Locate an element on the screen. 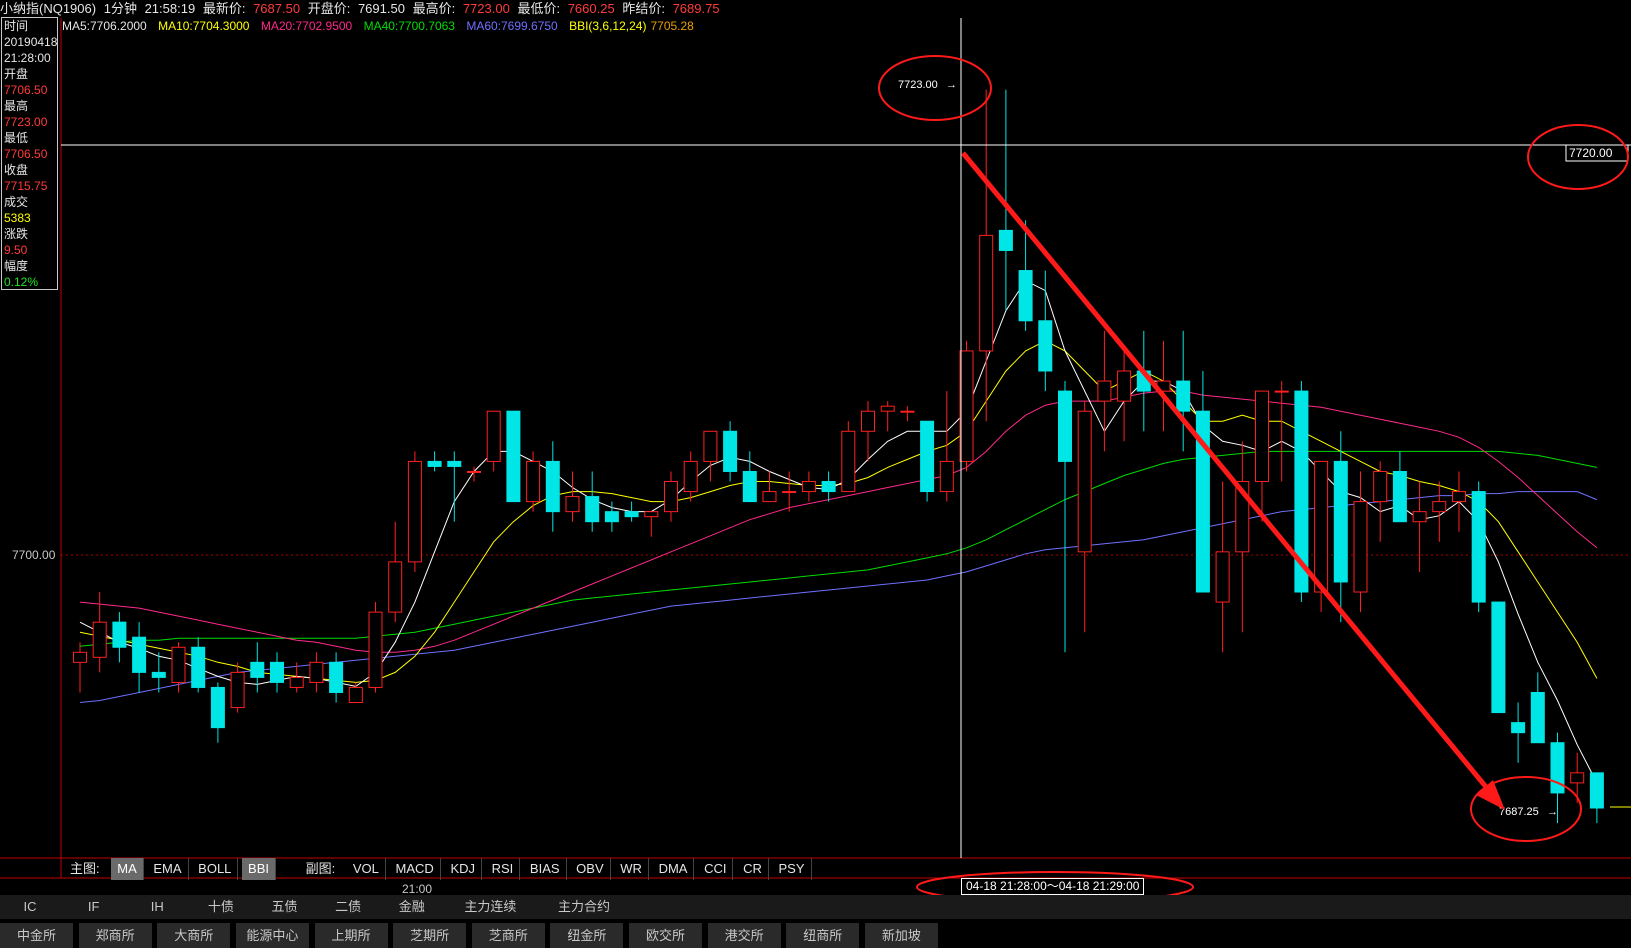  category-5y-bond: 五债 is located at coordinates (285, 907).